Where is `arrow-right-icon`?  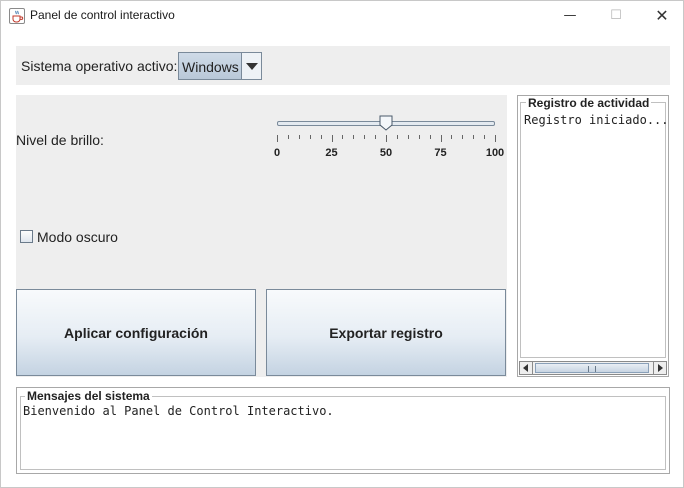 arrow-right-icon is located at coordinates (659, 368).